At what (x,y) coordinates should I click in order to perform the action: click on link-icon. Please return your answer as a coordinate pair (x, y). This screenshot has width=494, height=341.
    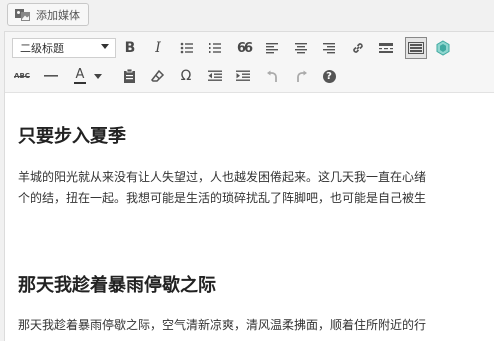
    Looking at the image, I should click on (358, 48).